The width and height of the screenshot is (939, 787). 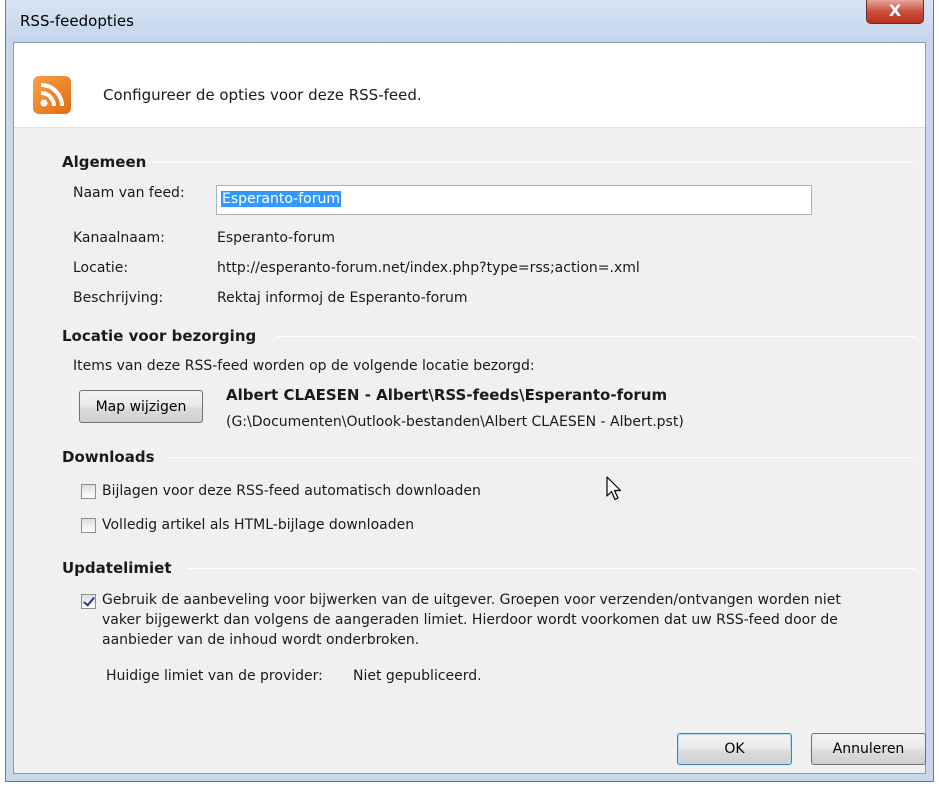 I want to click on mouse-pointer-icon, so click(x=614, y=491).